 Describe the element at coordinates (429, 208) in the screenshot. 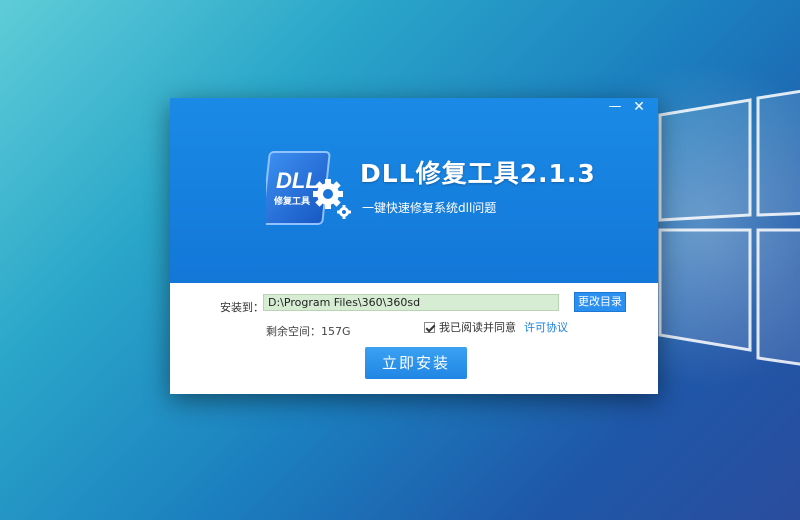

I see `app-subtitle: 一键快速修复系统dll问题` at that location.